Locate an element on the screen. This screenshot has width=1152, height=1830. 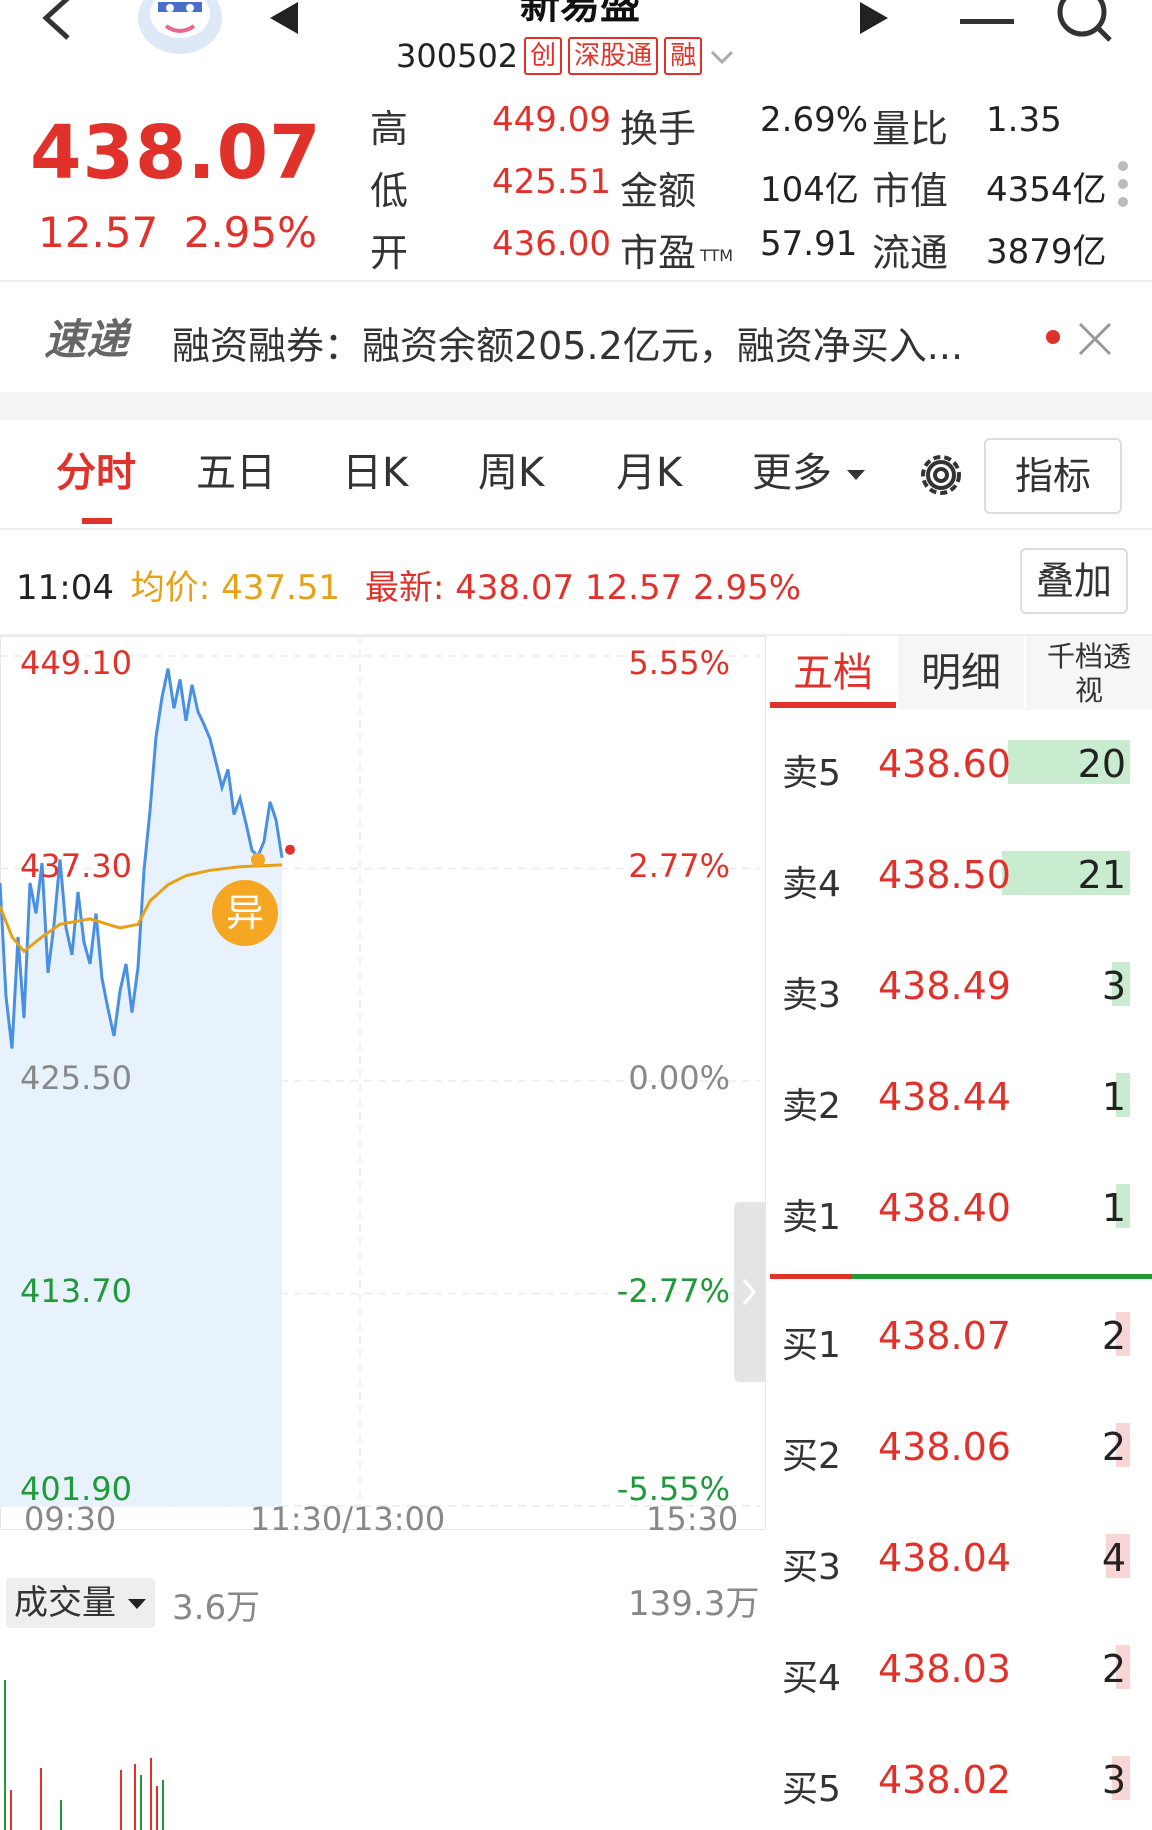
news-dot is located at coordinates (1053, 337).